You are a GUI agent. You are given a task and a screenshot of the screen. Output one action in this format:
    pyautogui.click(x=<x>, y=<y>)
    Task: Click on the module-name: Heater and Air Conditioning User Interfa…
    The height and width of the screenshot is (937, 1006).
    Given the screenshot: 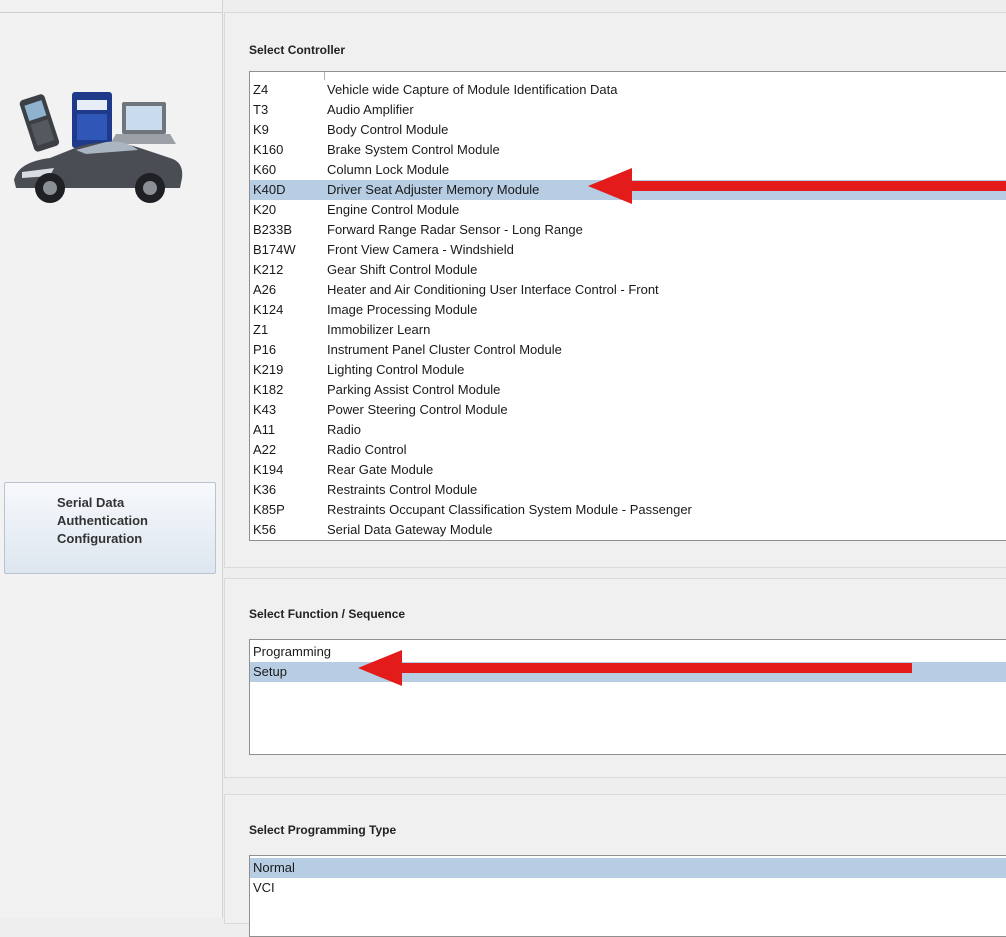 What is the action you would take?
    pyautogui.click(x=493, y=289)
    